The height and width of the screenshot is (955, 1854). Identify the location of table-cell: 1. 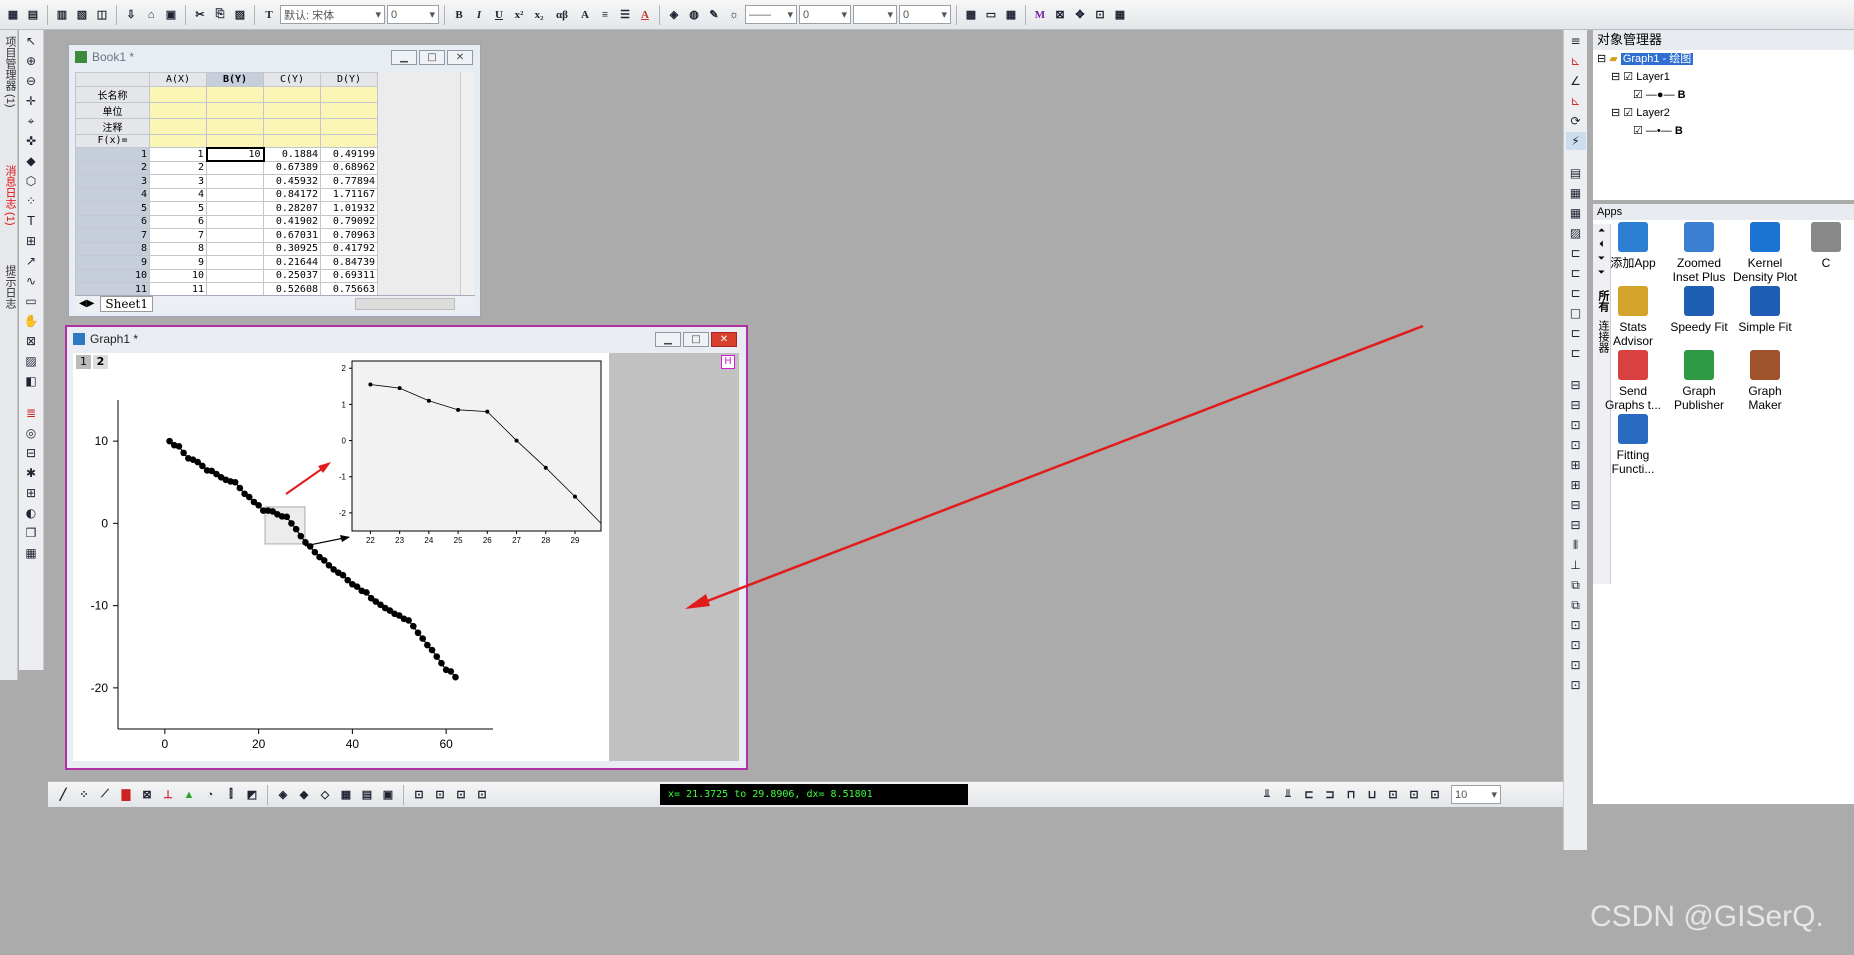
(178, 154).